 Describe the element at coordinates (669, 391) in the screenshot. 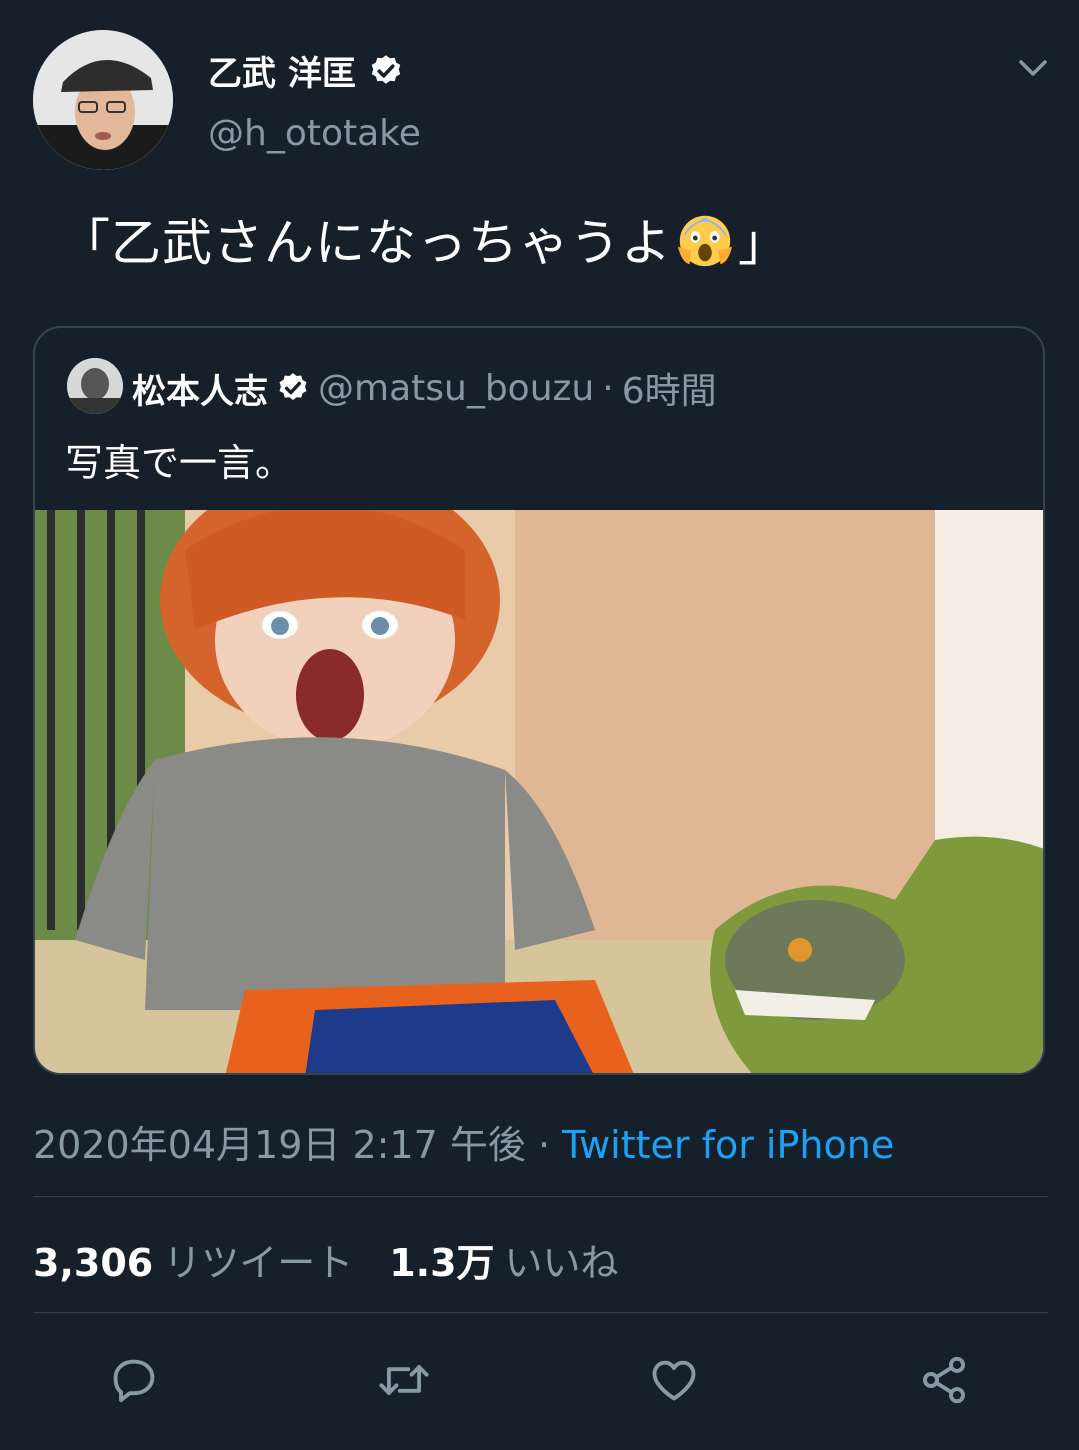

I see `quoted-tweet-time: 6時間` at that location.